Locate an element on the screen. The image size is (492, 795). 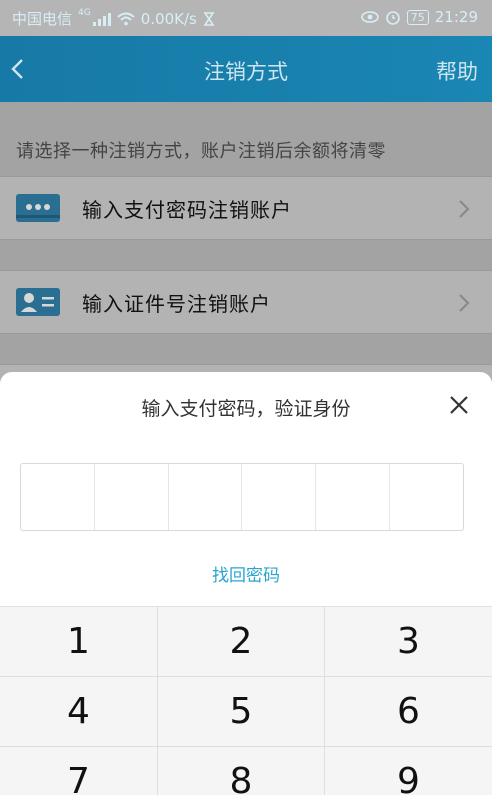
option-password-cancel: 输入支付密码注销账户 is located at coordinates (246, 208).